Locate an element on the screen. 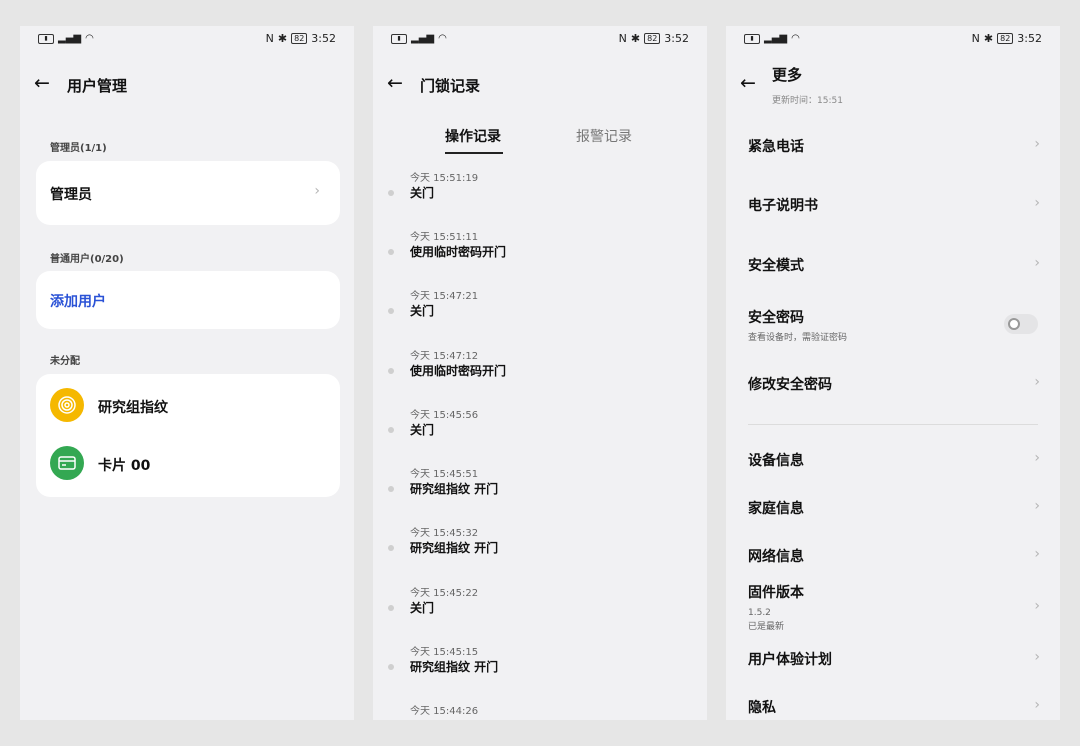 The image size is (1080, 746). page-title: 更多 is located at coordinates (787, 75).